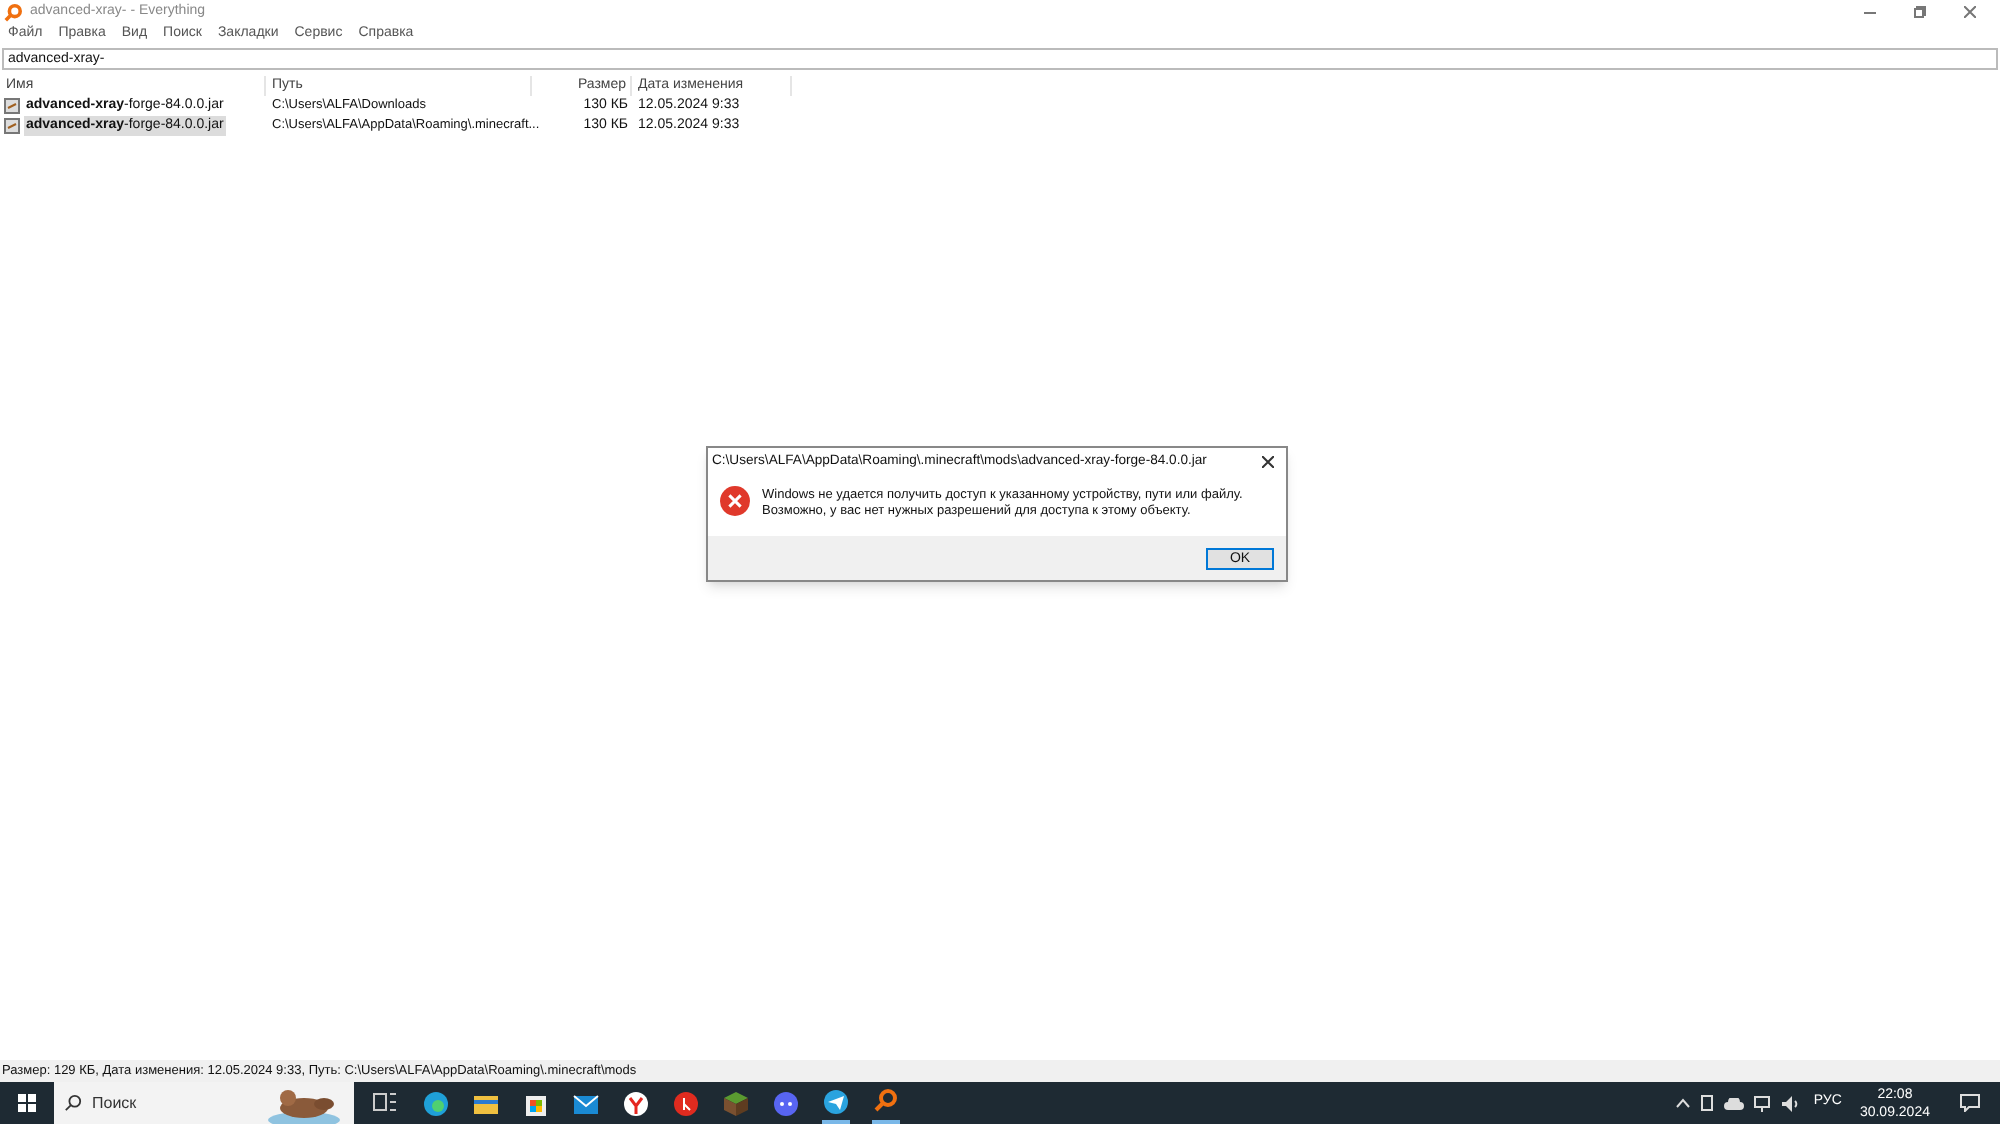 The width and height of the screenshot is (2000, 1124). Describe the element at coordinates (386, 1103) in the screenshot. I see `task-view-icon` at that location.